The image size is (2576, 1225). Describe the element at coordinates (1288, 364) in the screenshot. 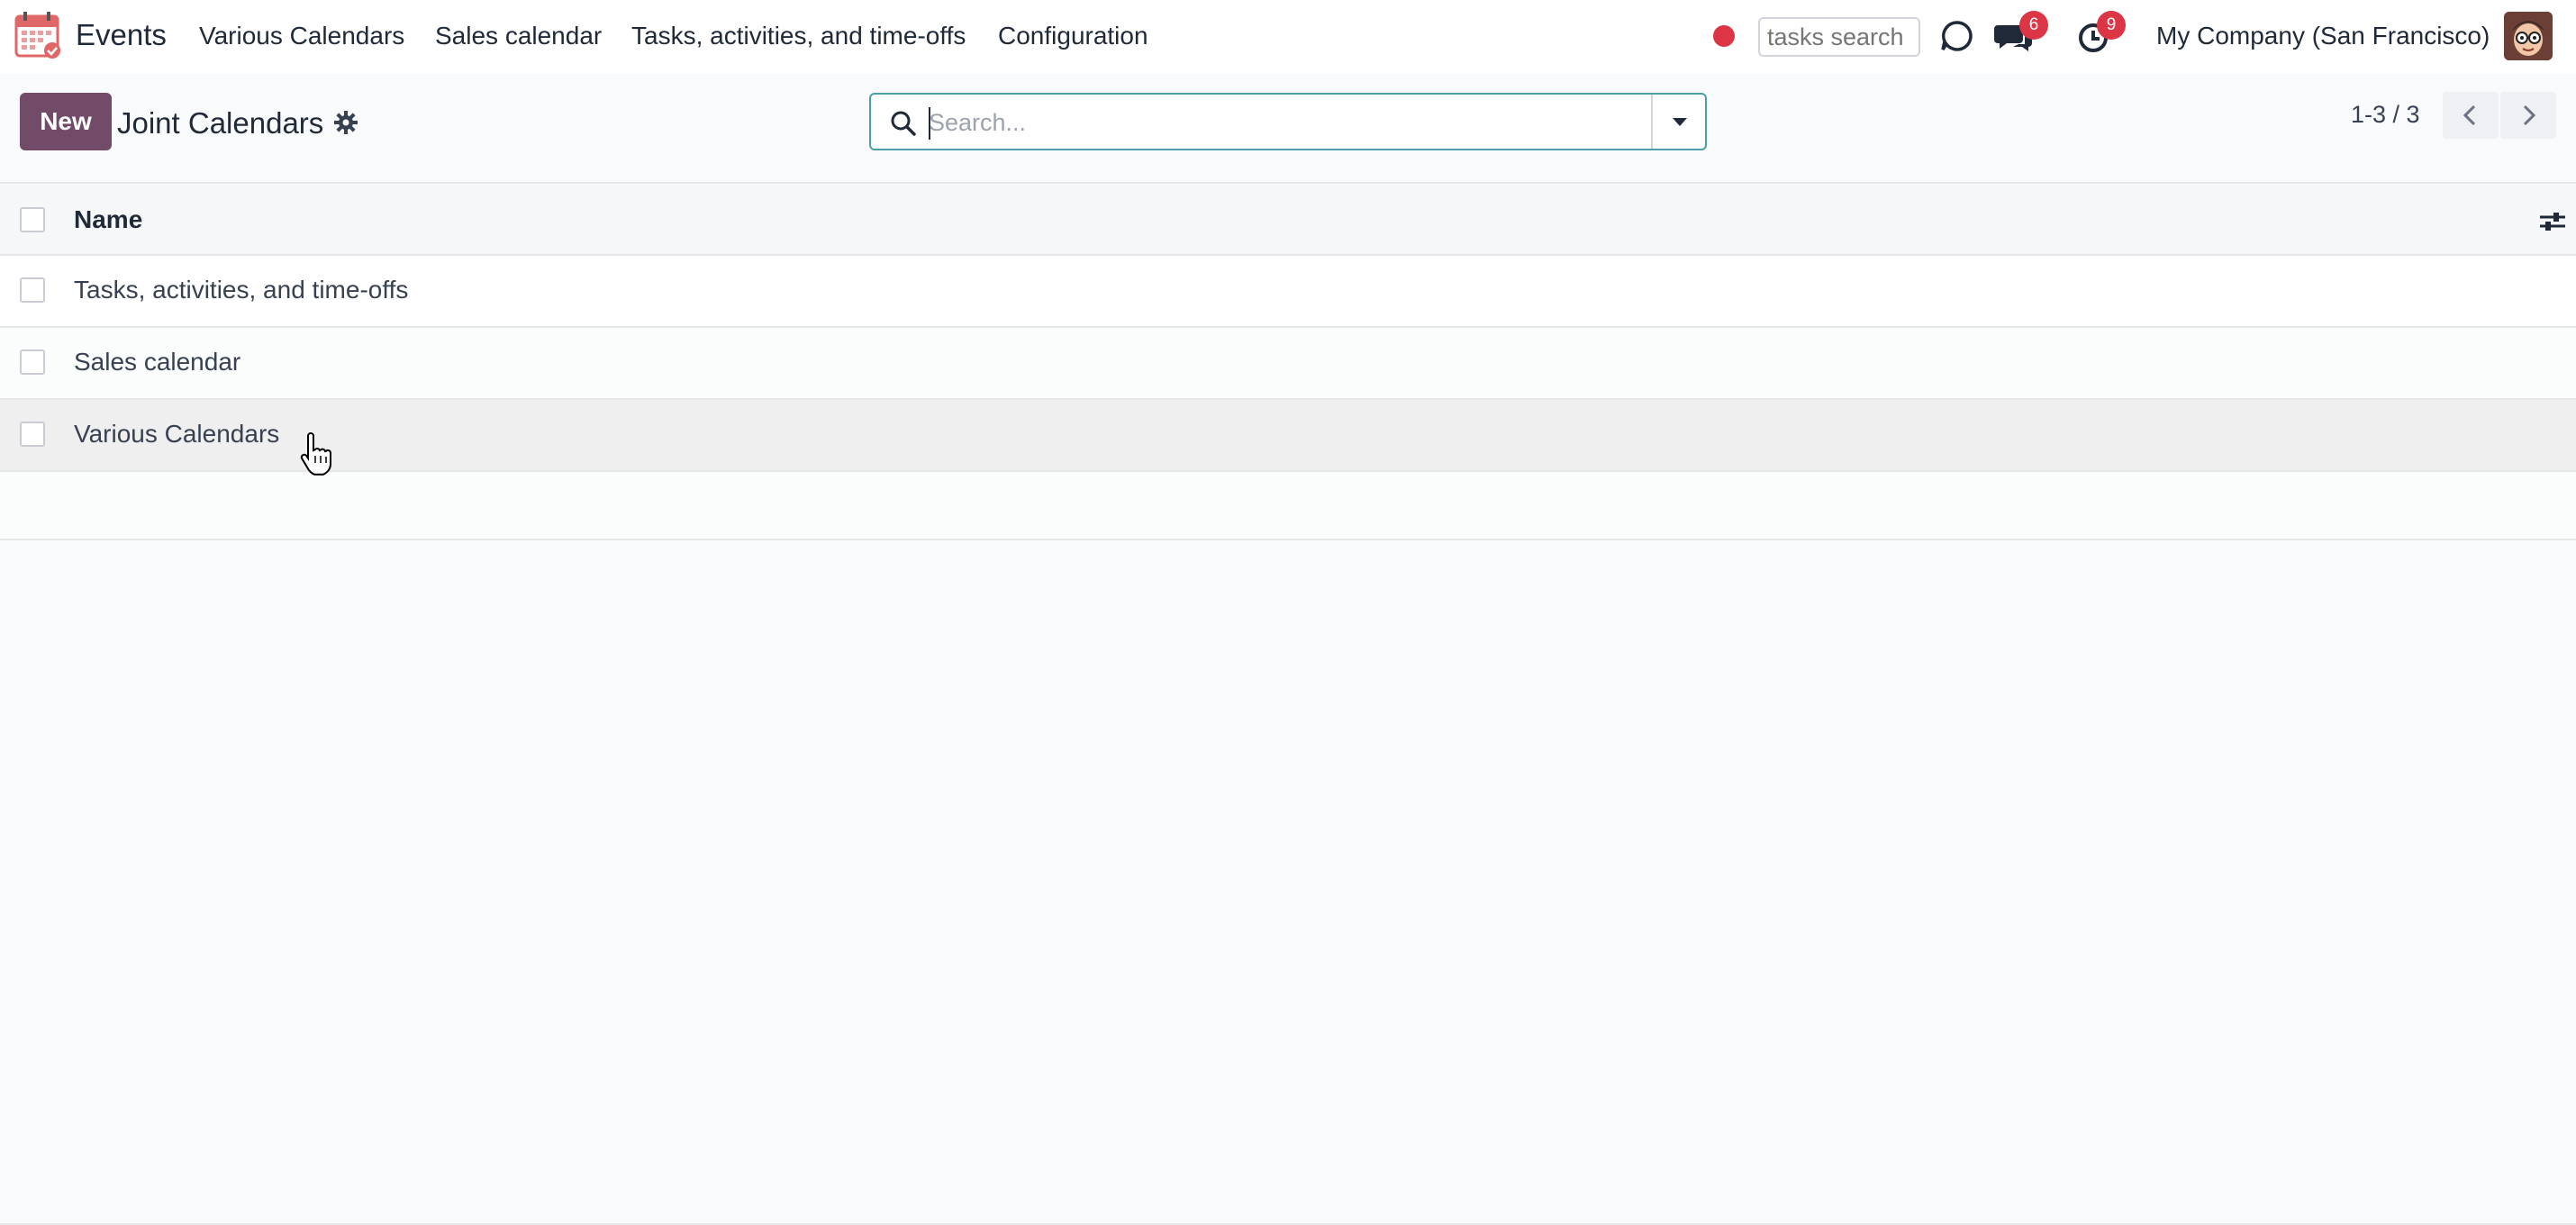

I see `table-row: Sales calendar` at that location.